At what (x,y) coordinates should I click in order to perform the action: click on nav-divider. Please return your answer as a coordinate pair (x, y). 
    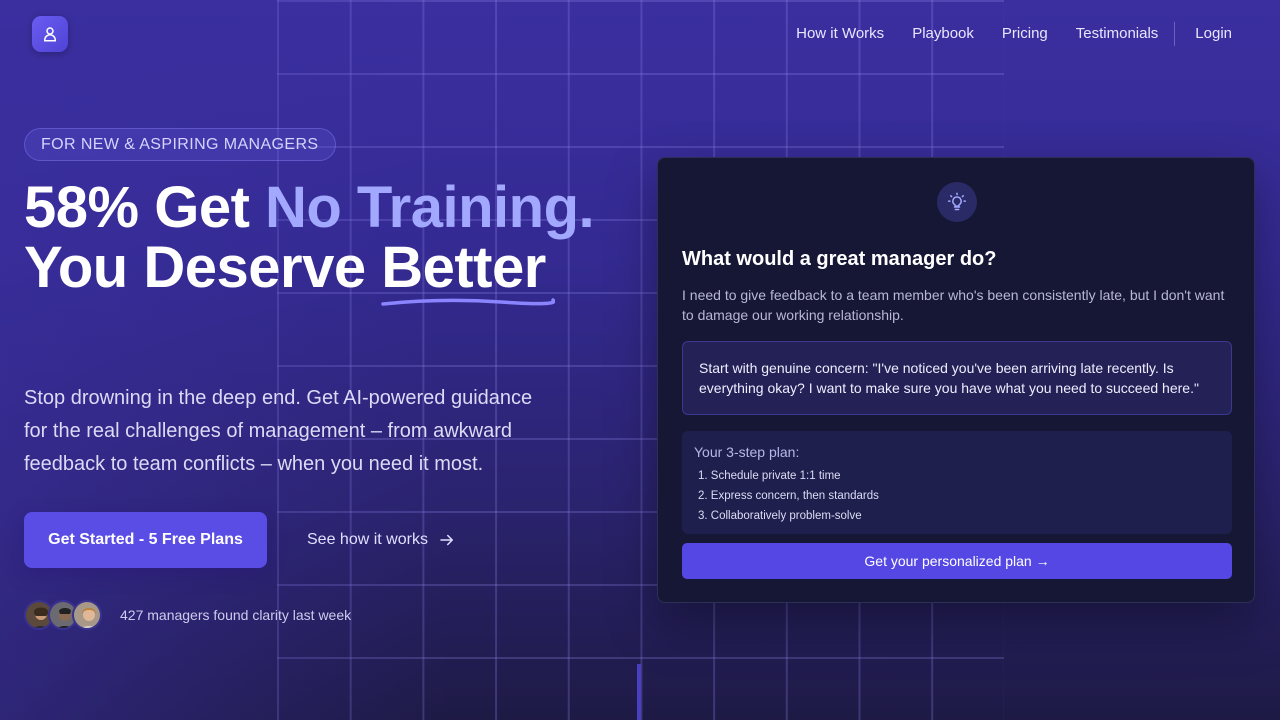
    Looking at the image, I should click on (1175, 34).